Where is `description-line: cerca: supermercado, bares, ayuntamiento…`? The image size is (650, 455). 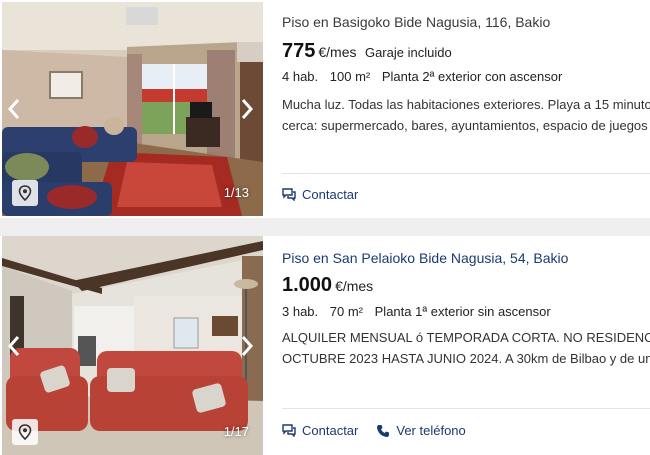 description-line: cerca: supermercado, bares, ayuntamiento… is located at coordinates (466, 125).